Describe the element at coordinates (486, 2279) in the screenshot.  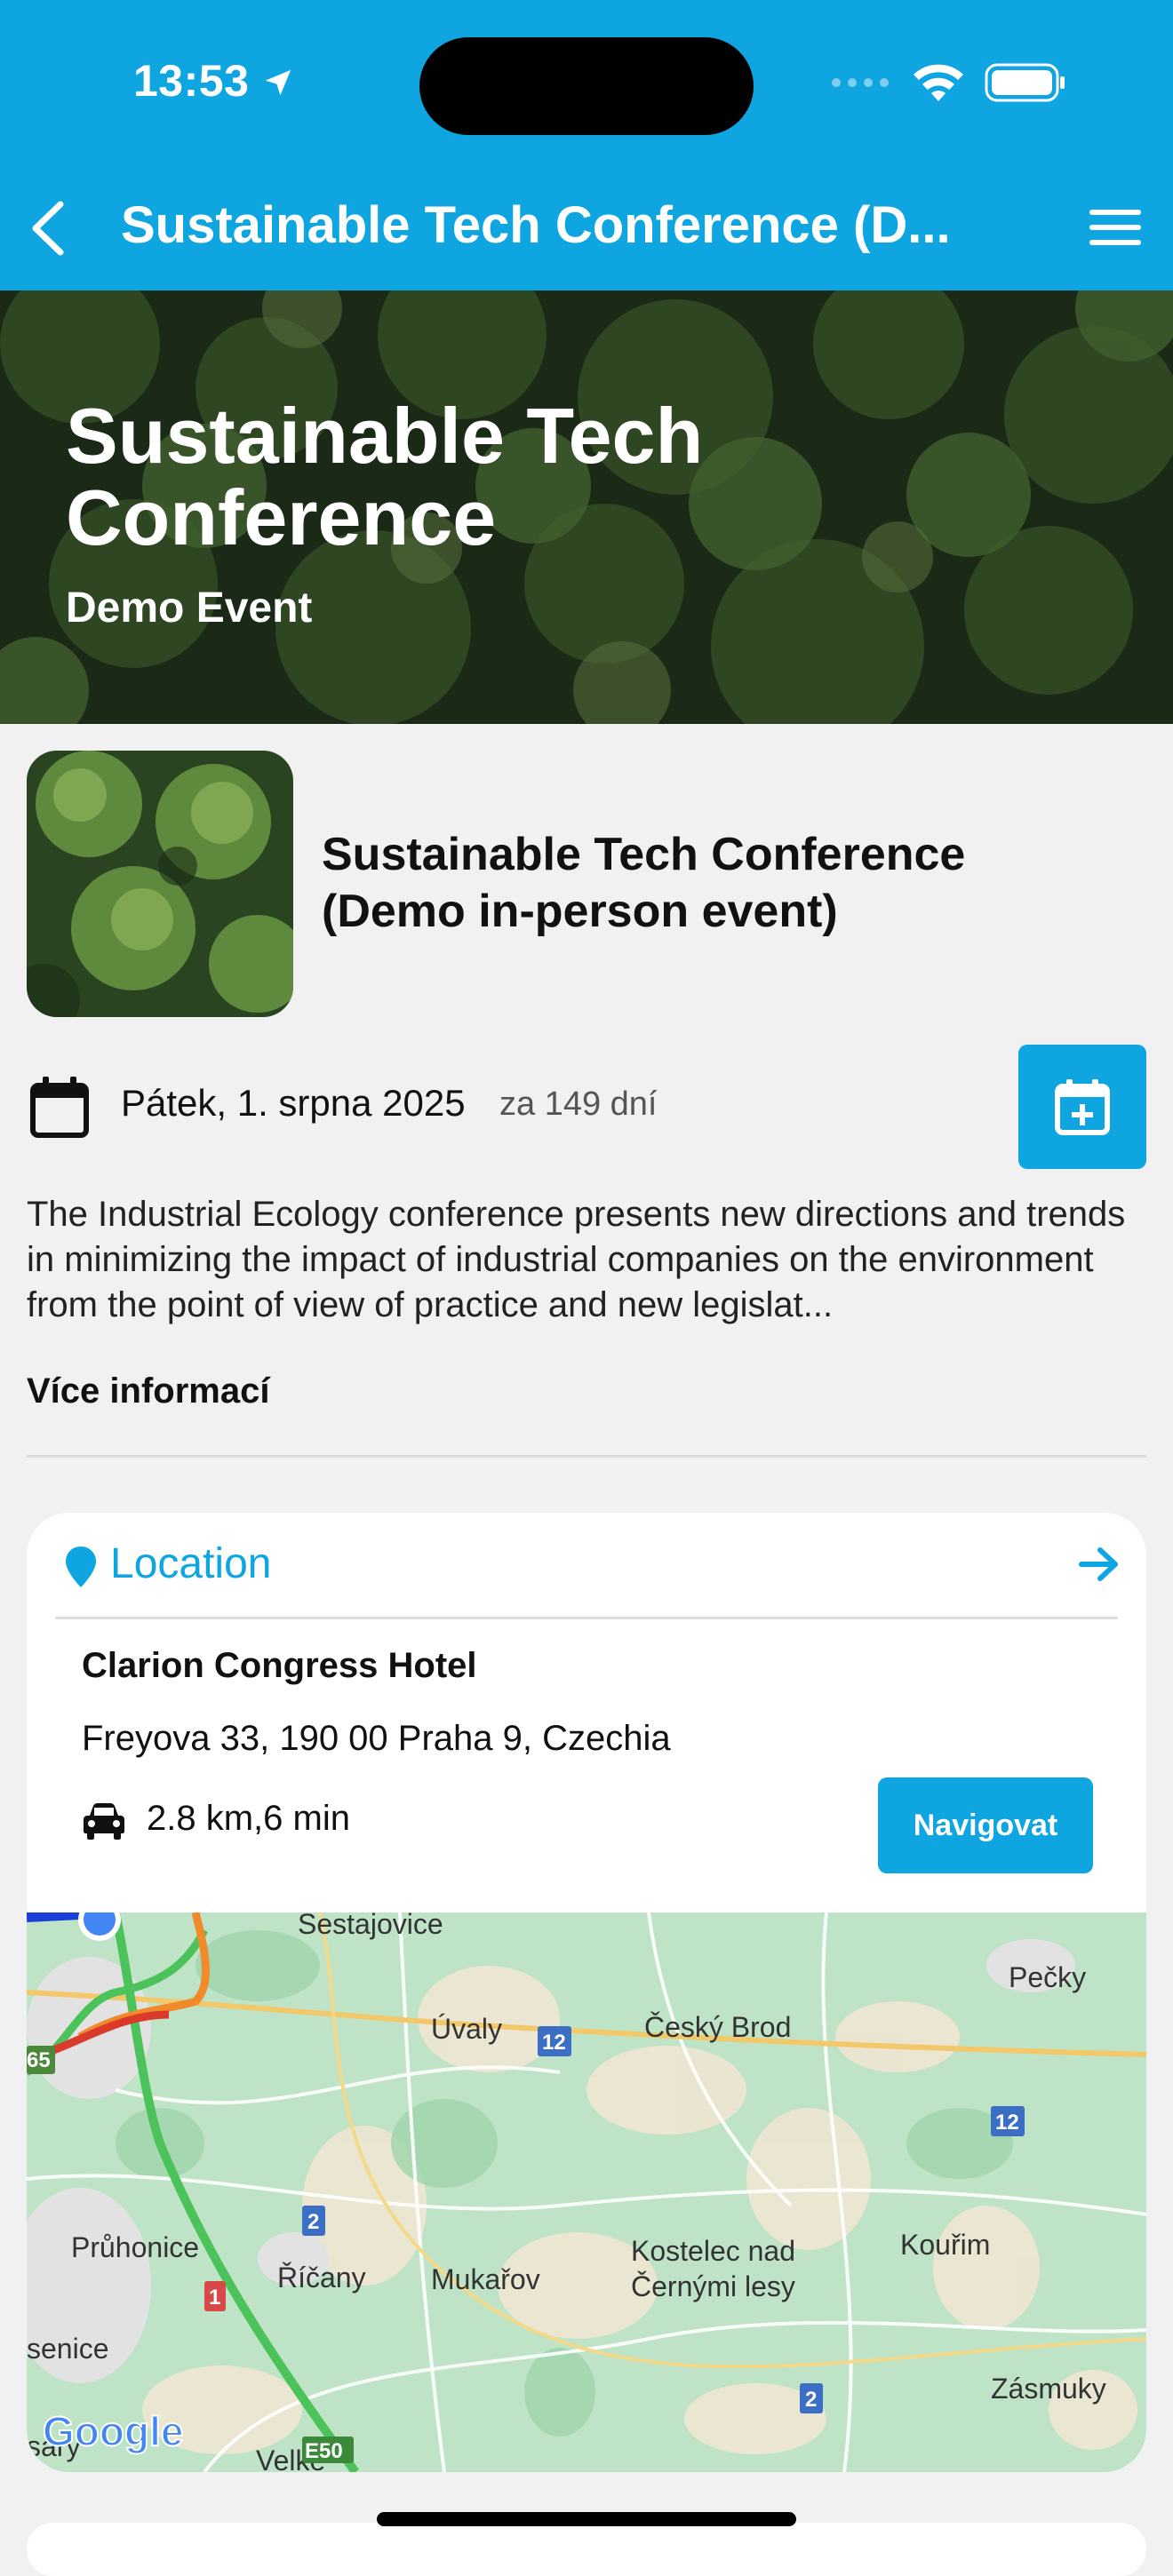
I see `map-label-mukarov: Mukařov` at that location.